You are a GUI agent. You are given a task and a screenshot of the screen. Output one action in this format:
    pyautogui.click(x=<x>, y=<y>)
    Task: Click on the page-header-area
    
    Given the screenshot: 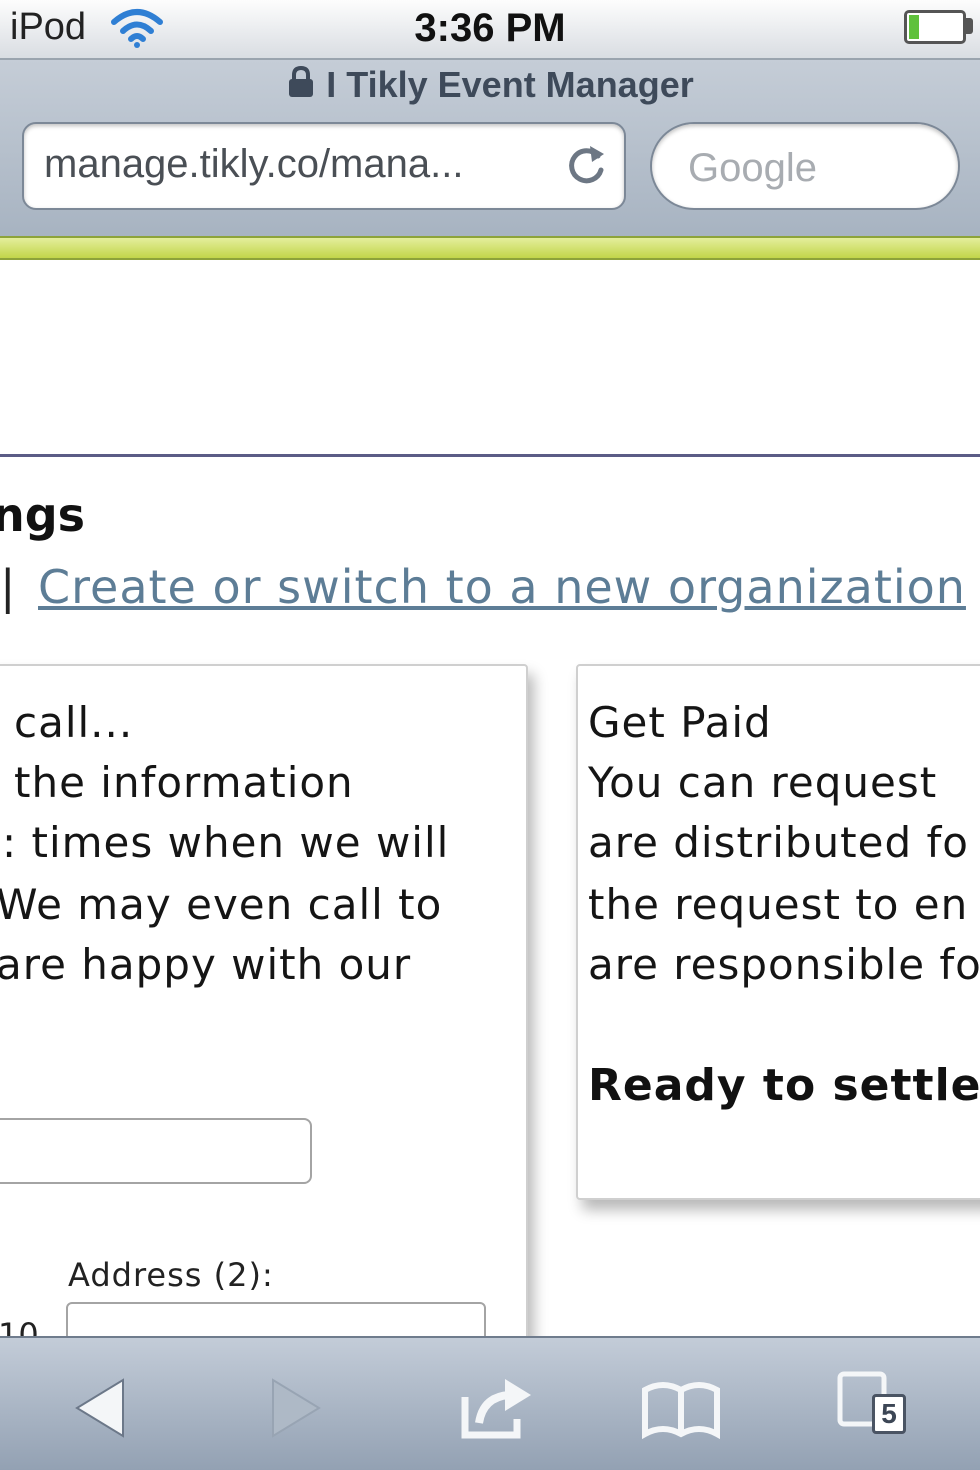 What is the action you would take?
    pyautogui.click(x=490, y=358)
    